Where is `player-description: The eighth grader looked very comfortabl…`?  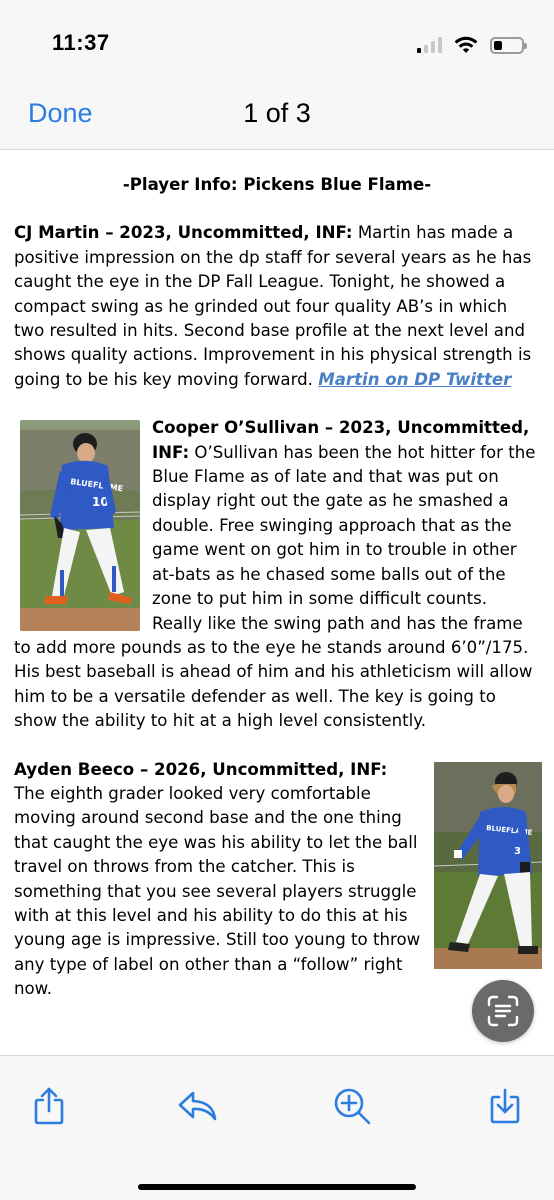 player-description: The eighth grader looked very comfortabl… is located at coordinates (217, 891).